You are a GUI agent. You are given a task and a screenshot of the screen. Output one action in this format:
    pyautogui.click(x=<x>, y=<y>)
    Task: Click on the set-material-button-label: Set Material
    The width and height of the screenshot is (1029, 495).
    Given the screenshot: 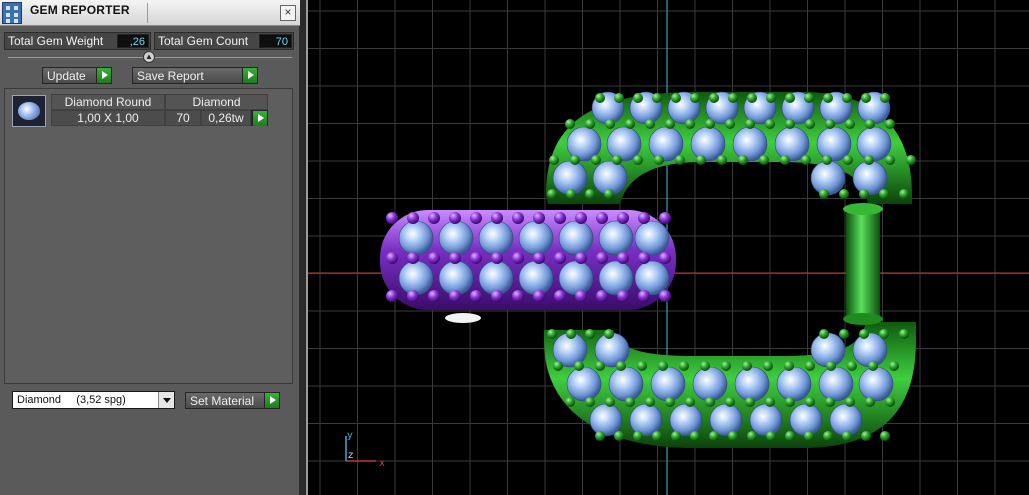 What is the action you would take?
    pyautogui.click(x=222, y=401)
    